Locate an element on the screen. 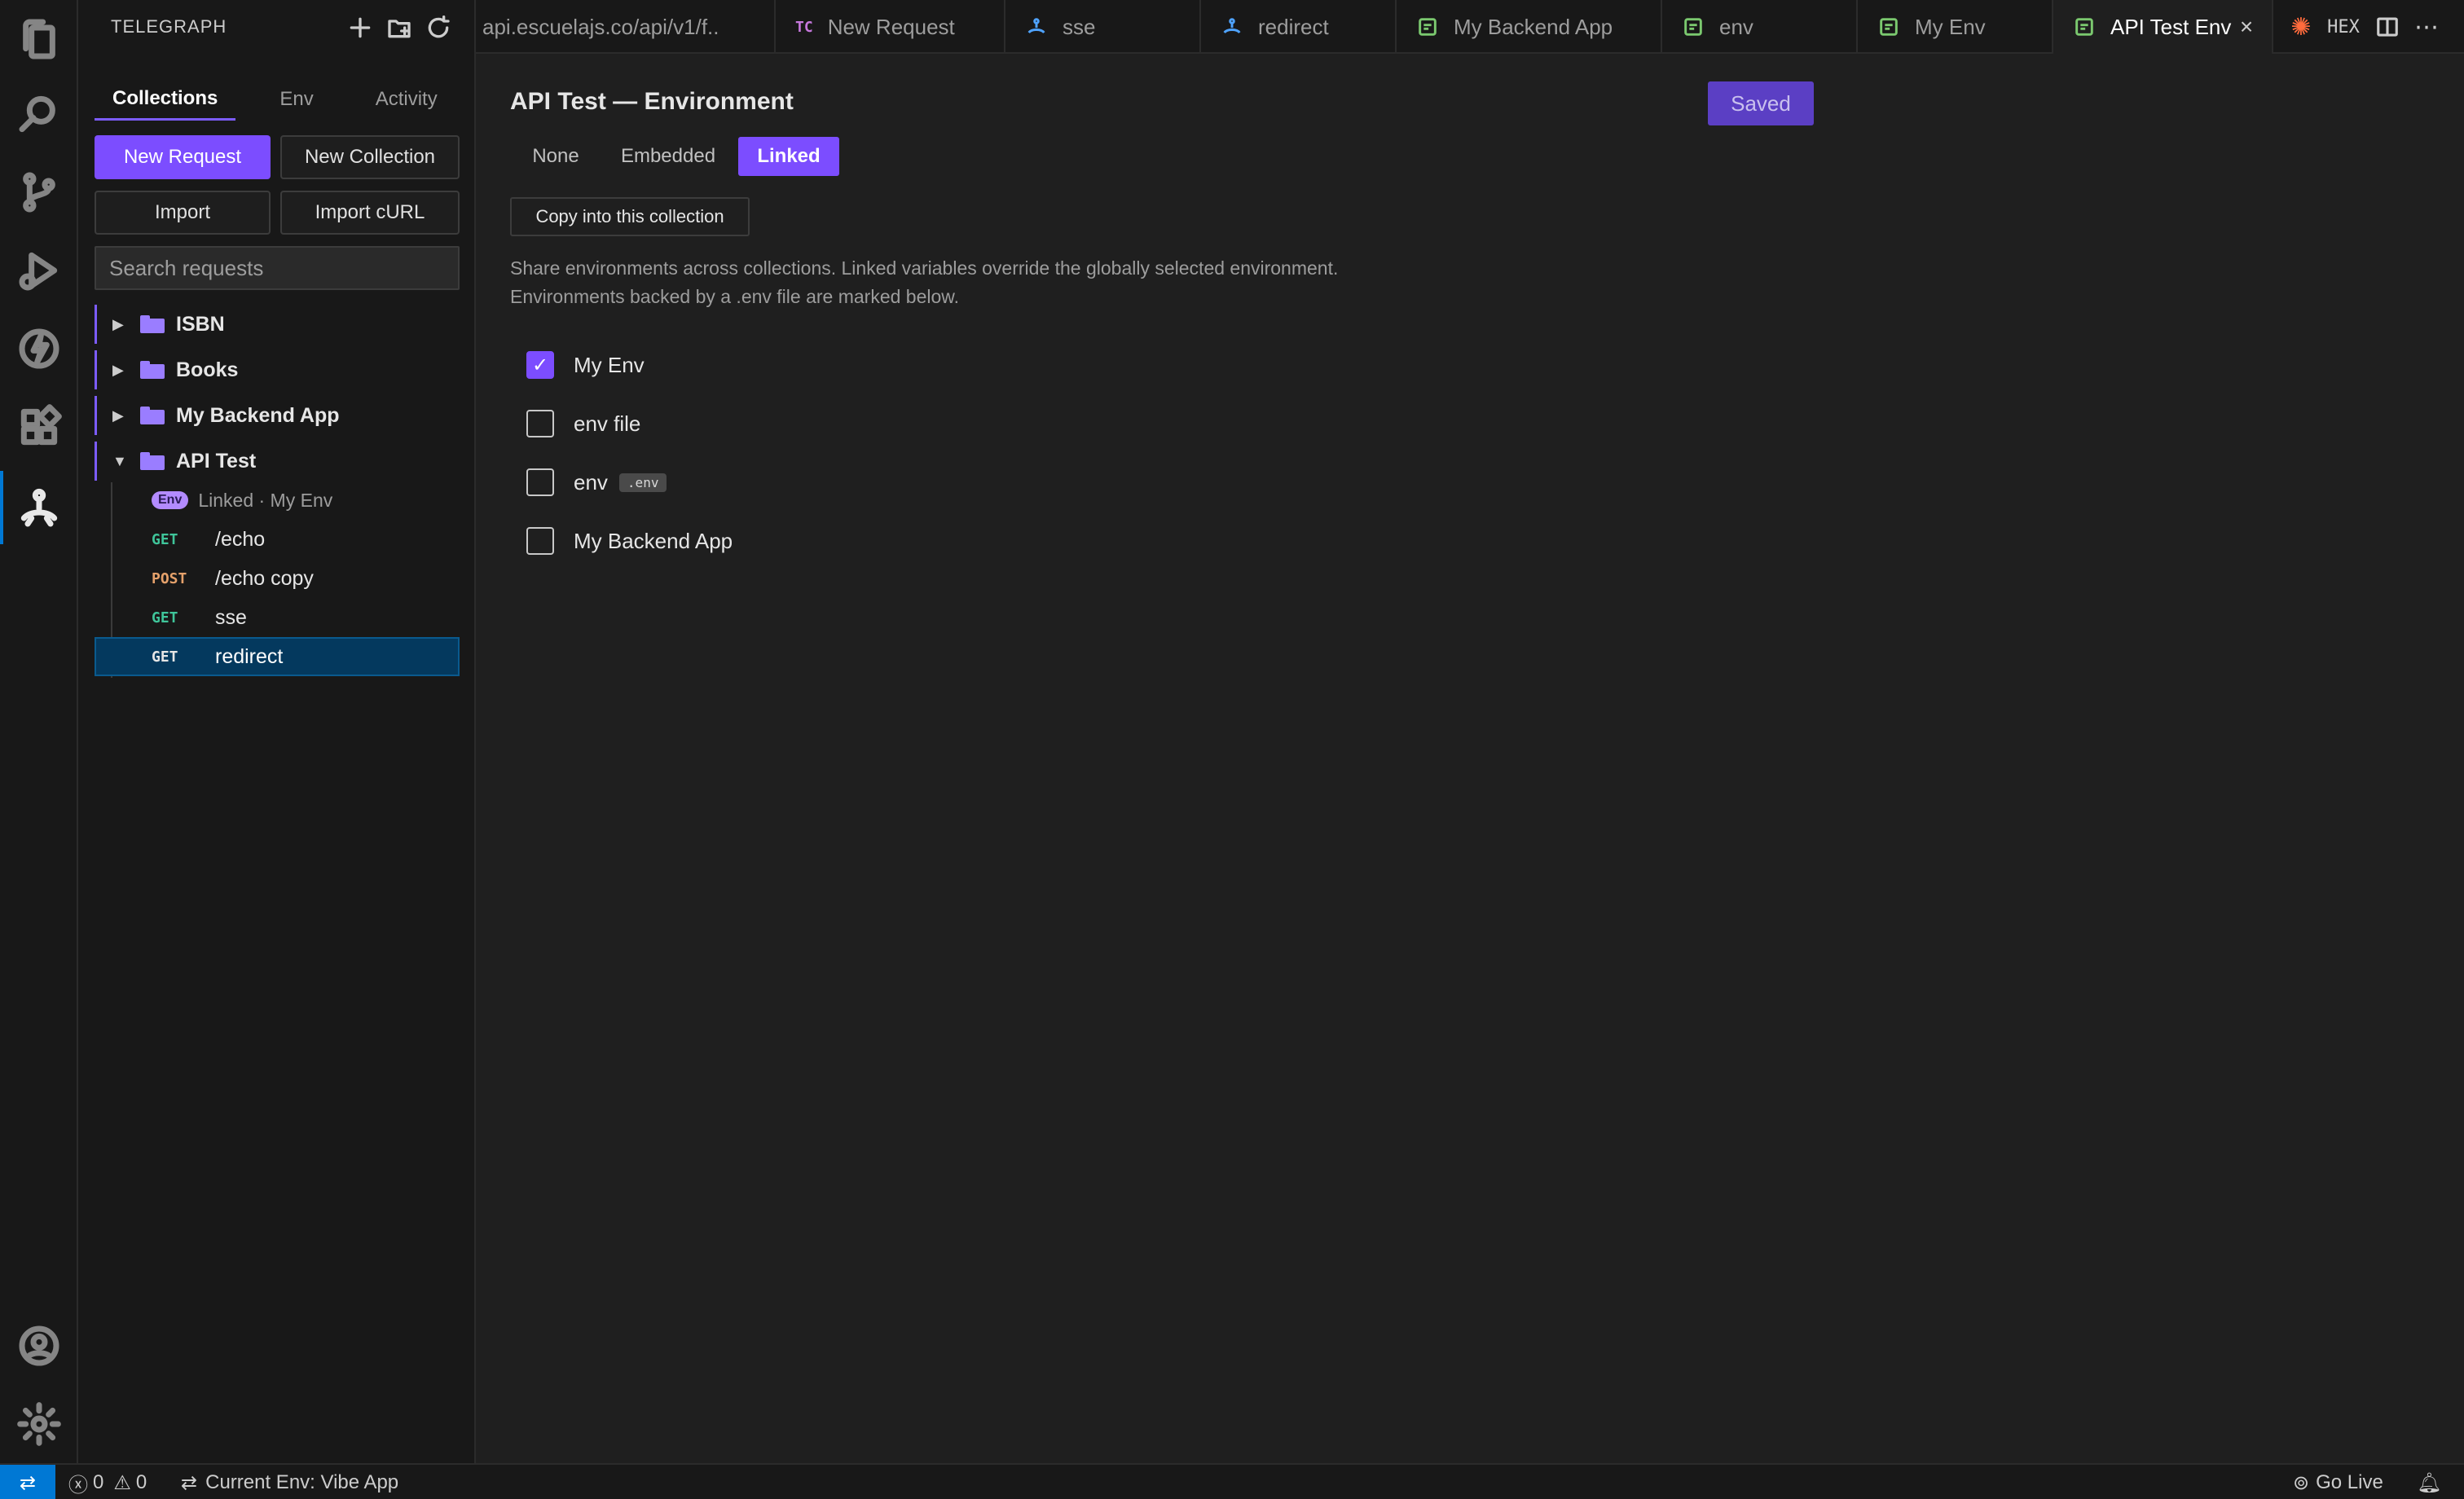 The image size is (2464, 1499). source-control-icon is located at coordinates (39, 192).